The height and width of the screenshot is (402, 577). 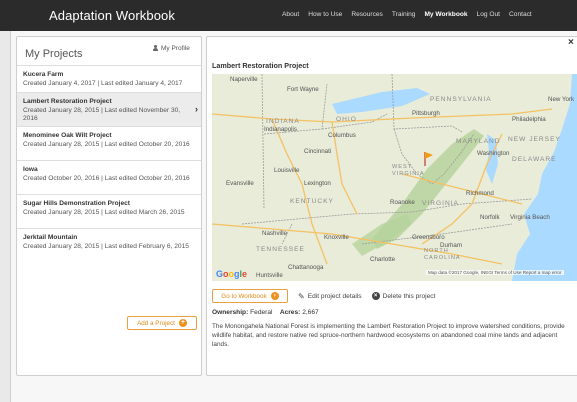 What do you see at coordinates (480, 193) in the screenshot?
I see `map-city-label: Richmond` at bounding box center [480, 193].